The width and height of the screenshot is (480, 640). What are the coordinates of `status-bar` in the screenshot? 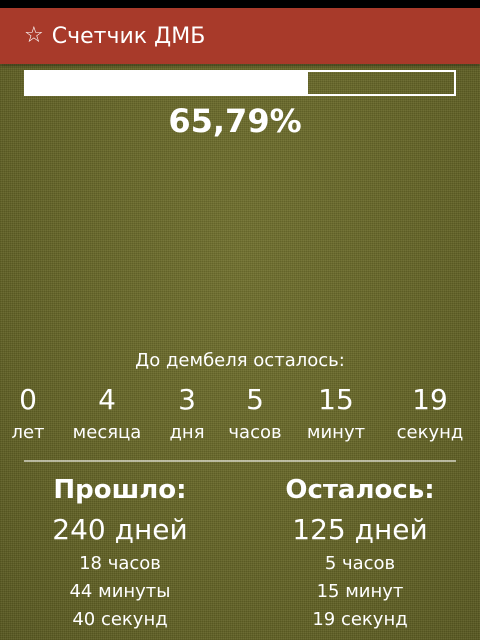 It's located at (240, 4).